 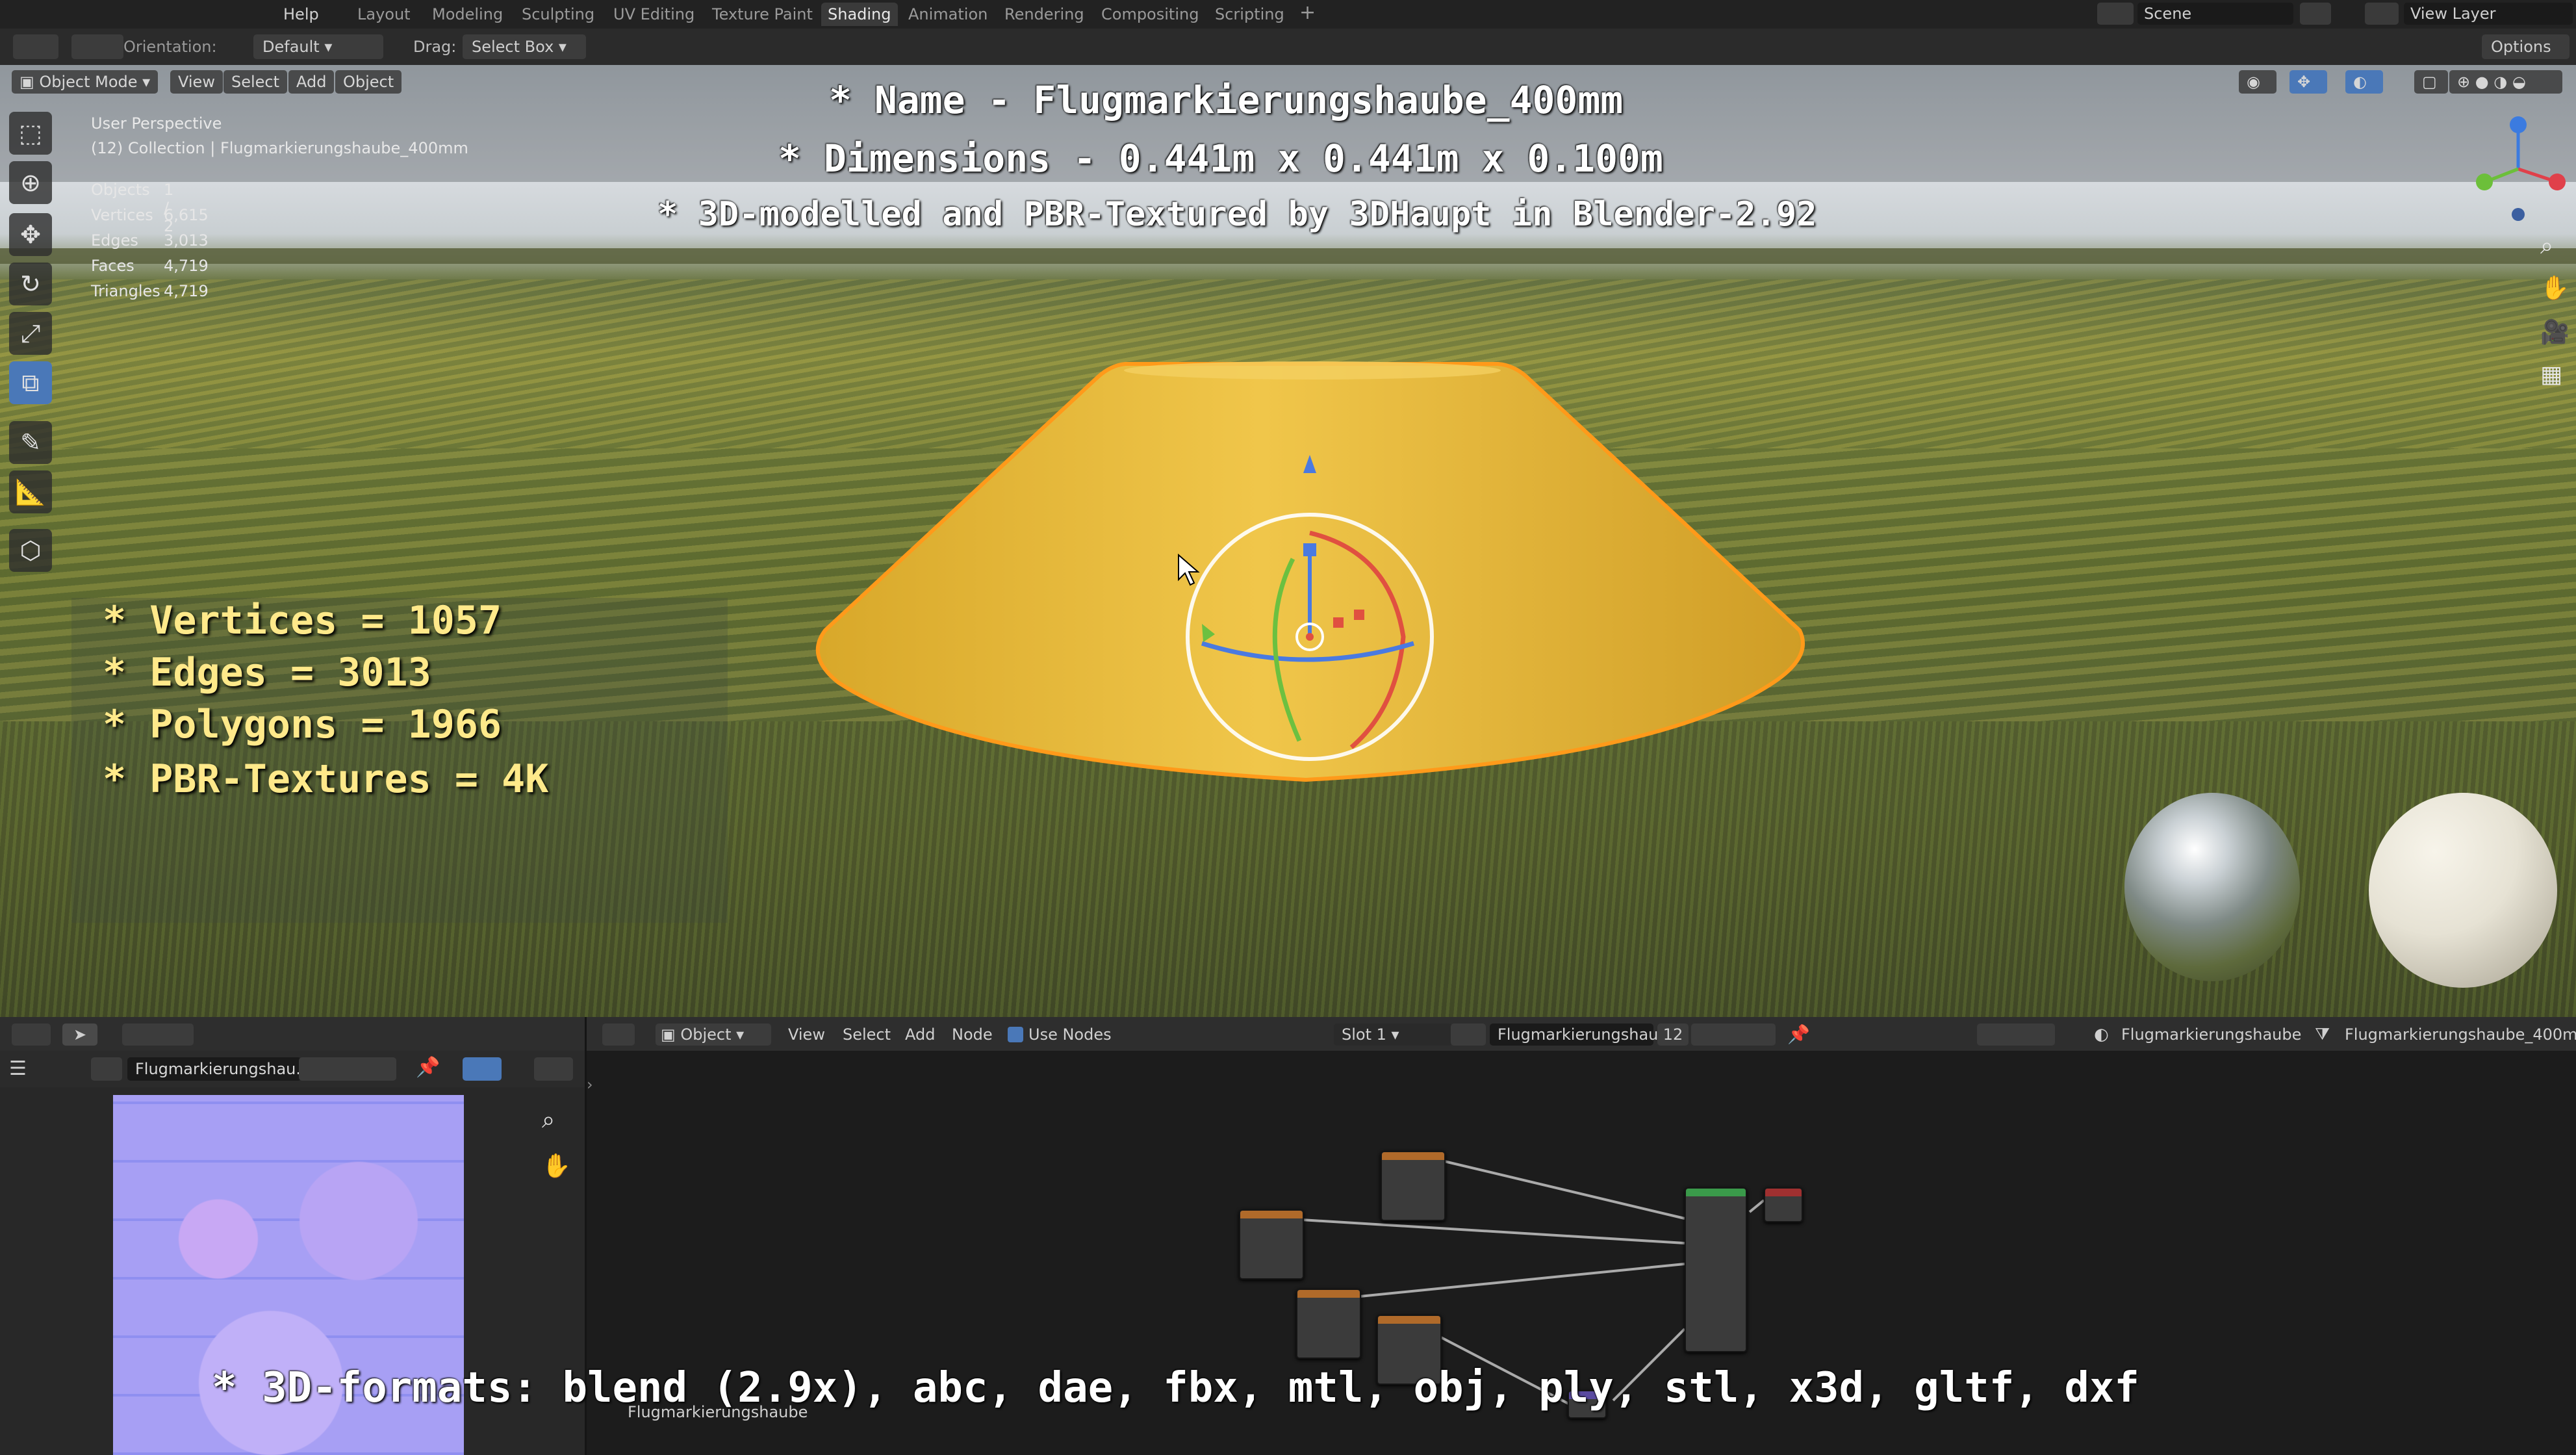 I want to click on menu-add: Add, so click(x=311, y=82).